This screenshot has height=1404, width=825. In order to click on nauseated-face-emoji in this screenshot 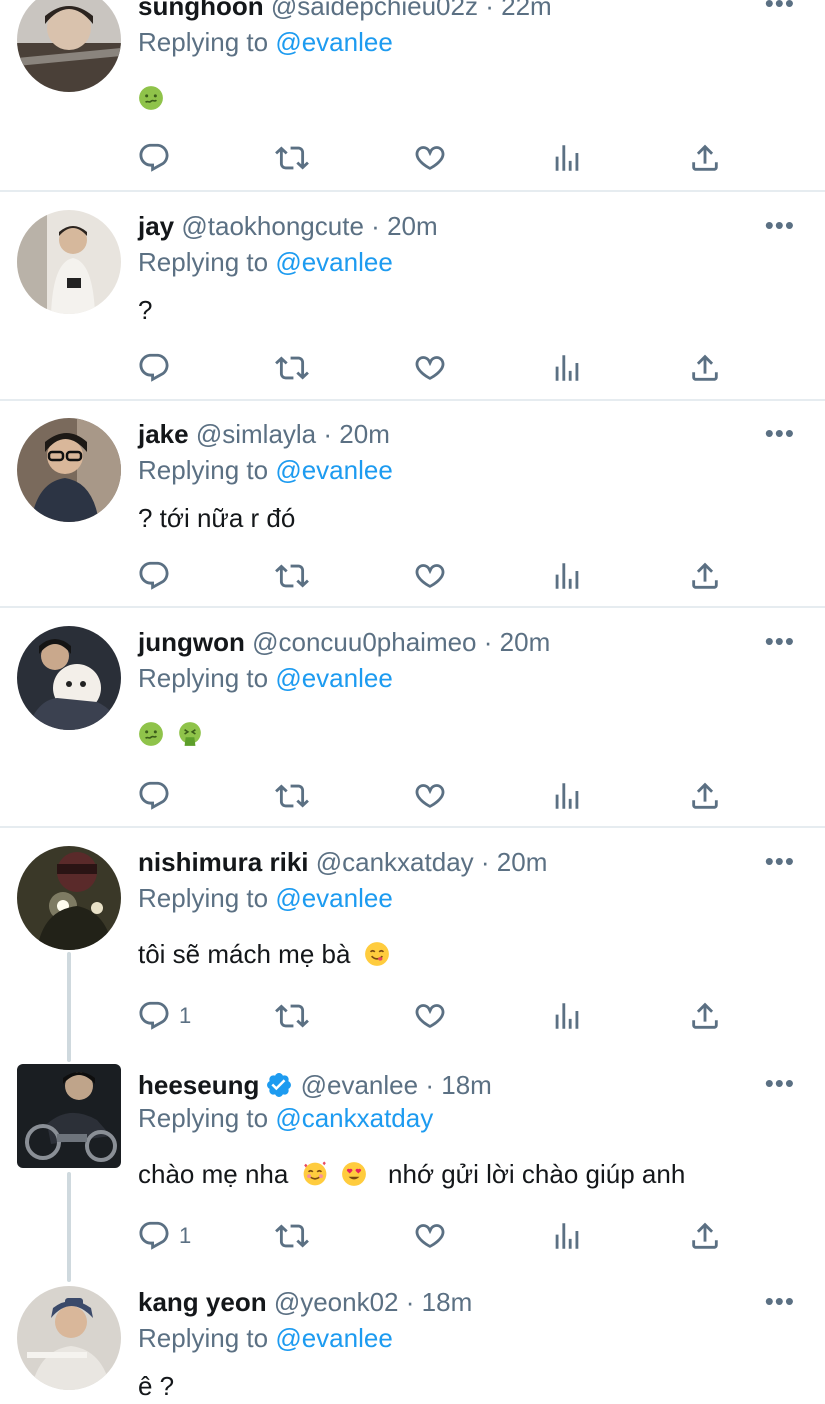, I will do `click(151, 98)`.